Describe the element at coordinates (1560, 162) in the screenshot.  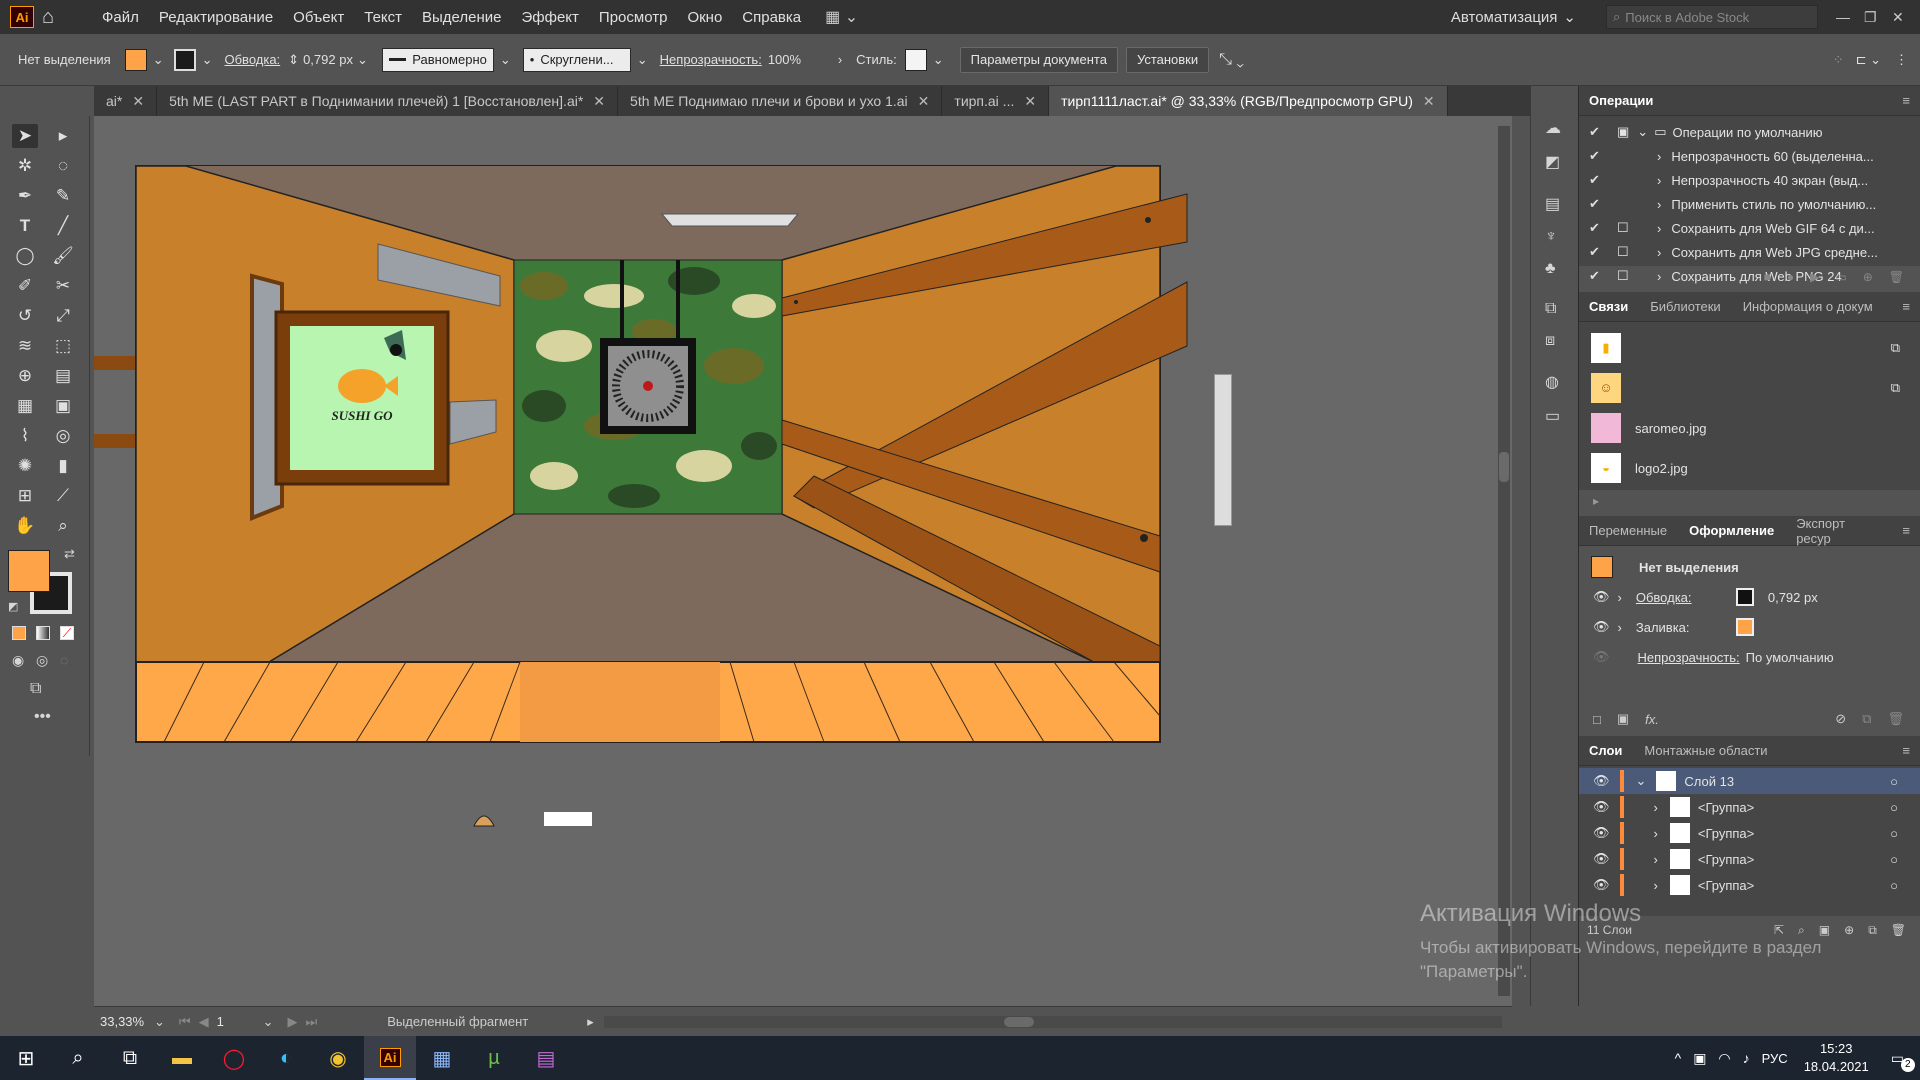
I see `color-icon: ◩` at that location.